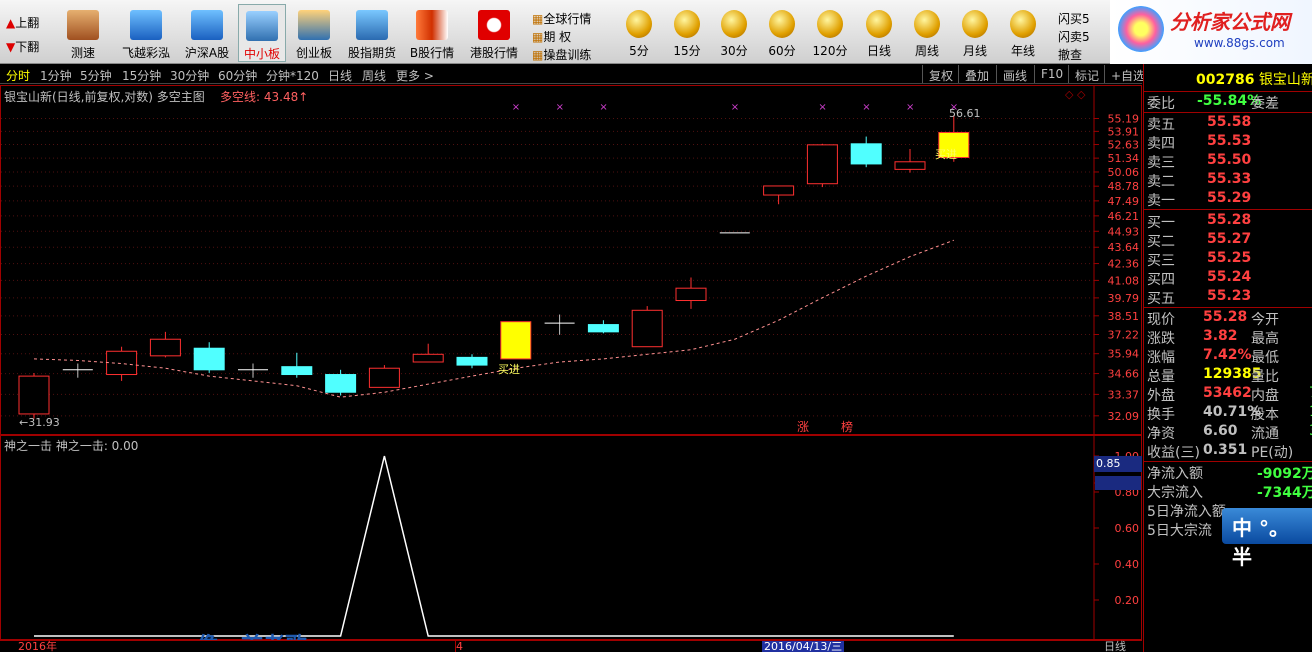  I want to click on quote-label: 外盘, so click(1161, 396).